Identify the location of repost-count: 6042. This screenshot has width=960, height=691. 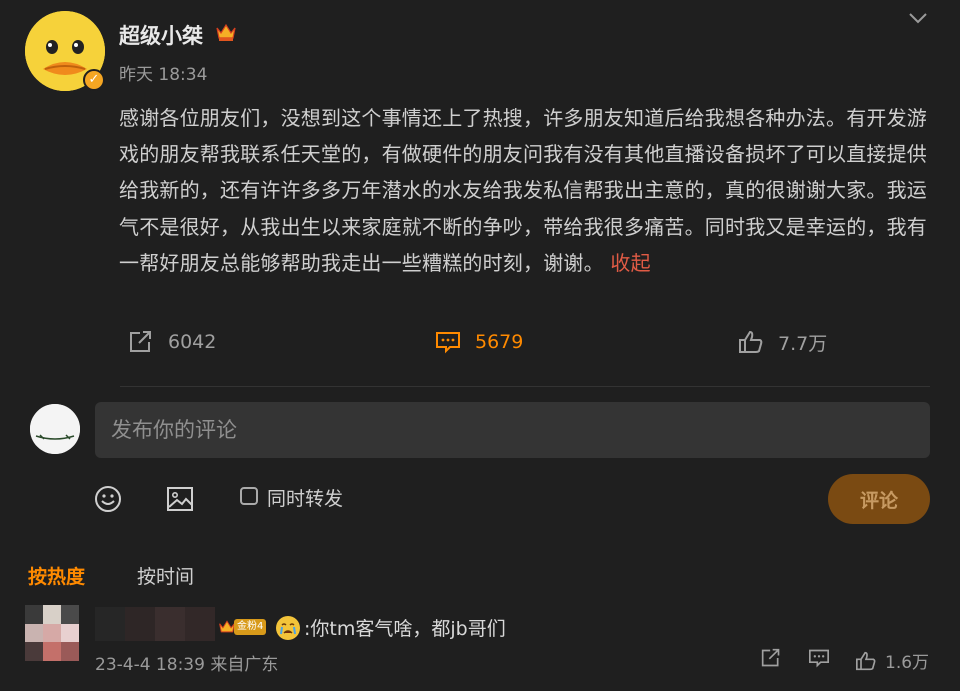
(192, 342).